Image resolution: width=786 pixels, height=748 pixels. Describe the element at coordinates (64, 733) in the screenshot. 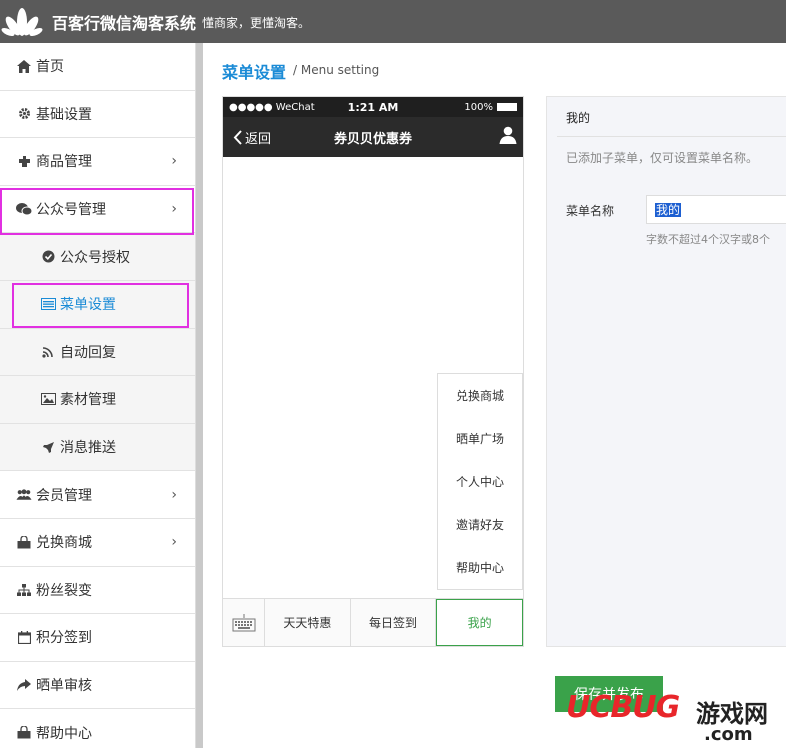

I see `sidebar-item-label: 帮助中心` at that location.